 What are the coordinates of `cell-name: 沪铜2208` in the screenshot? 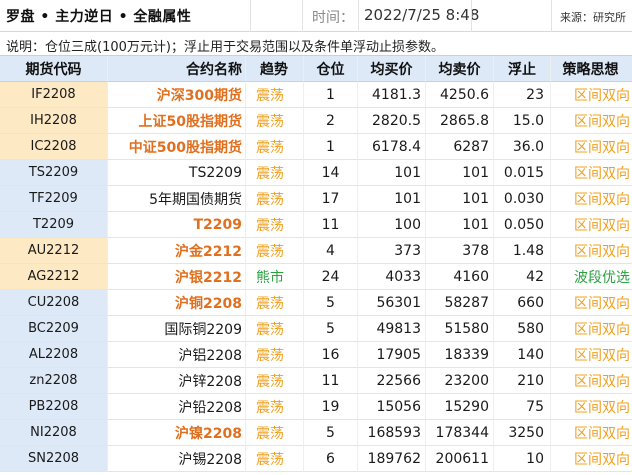 It's located at (177, 303).